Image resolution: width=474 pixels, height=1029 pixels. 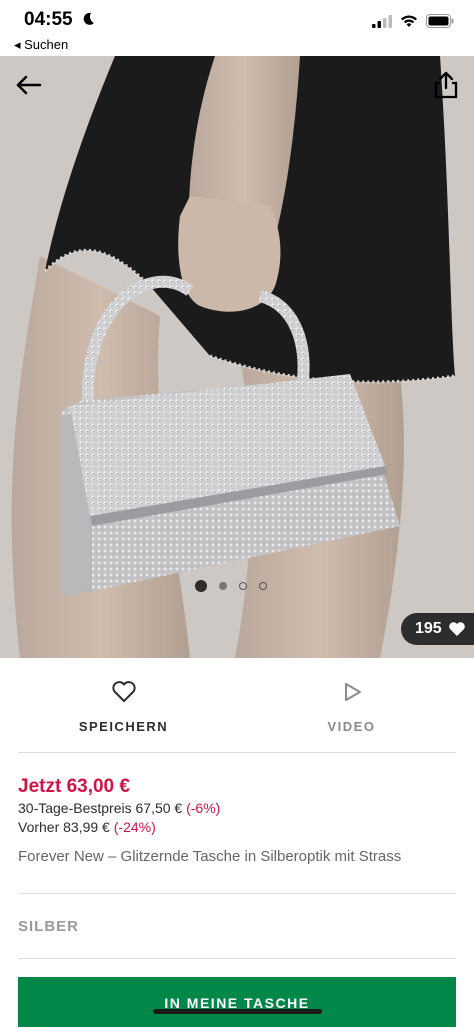 I want to click on best-price-line: 30-Tage-Bestpreis 67,50 € (-6%), so click(x=119, y=808).